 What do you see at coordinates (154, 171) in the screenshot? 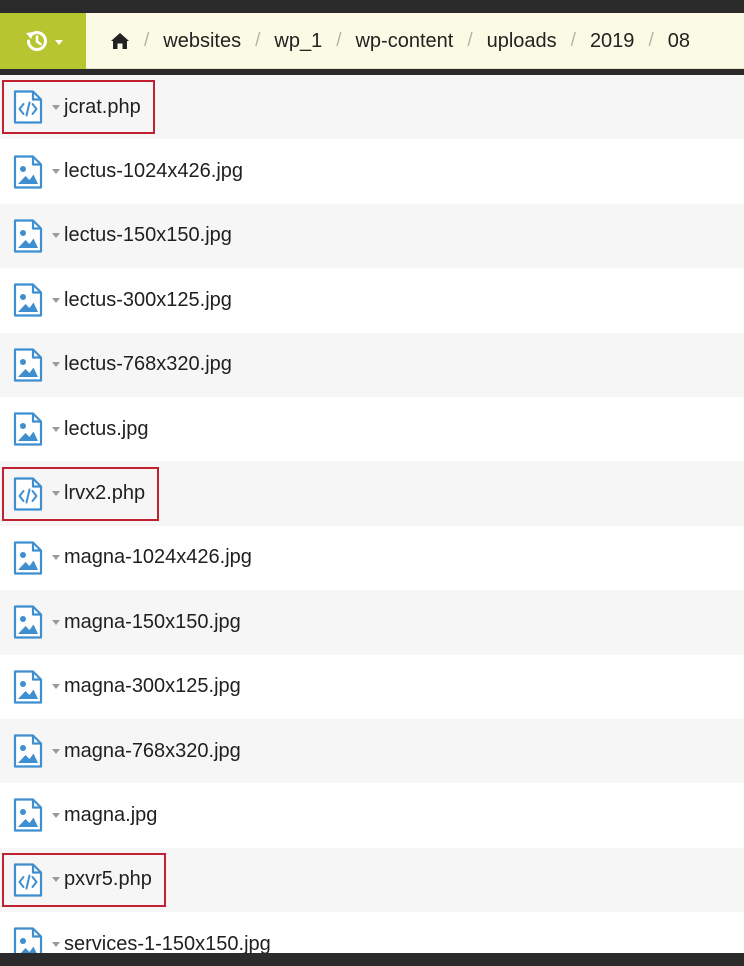
I see `file-name: lectus-1024x426.jpg` at bounding box center [154, 171].